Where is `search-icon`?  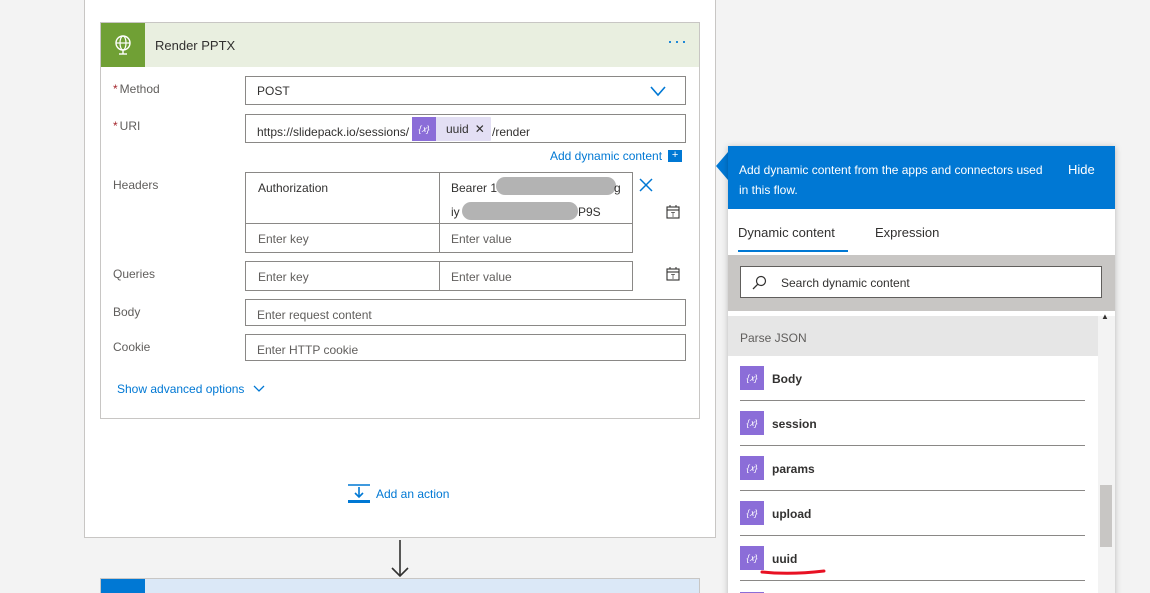
search-icon is located at coordinates (759, 282).